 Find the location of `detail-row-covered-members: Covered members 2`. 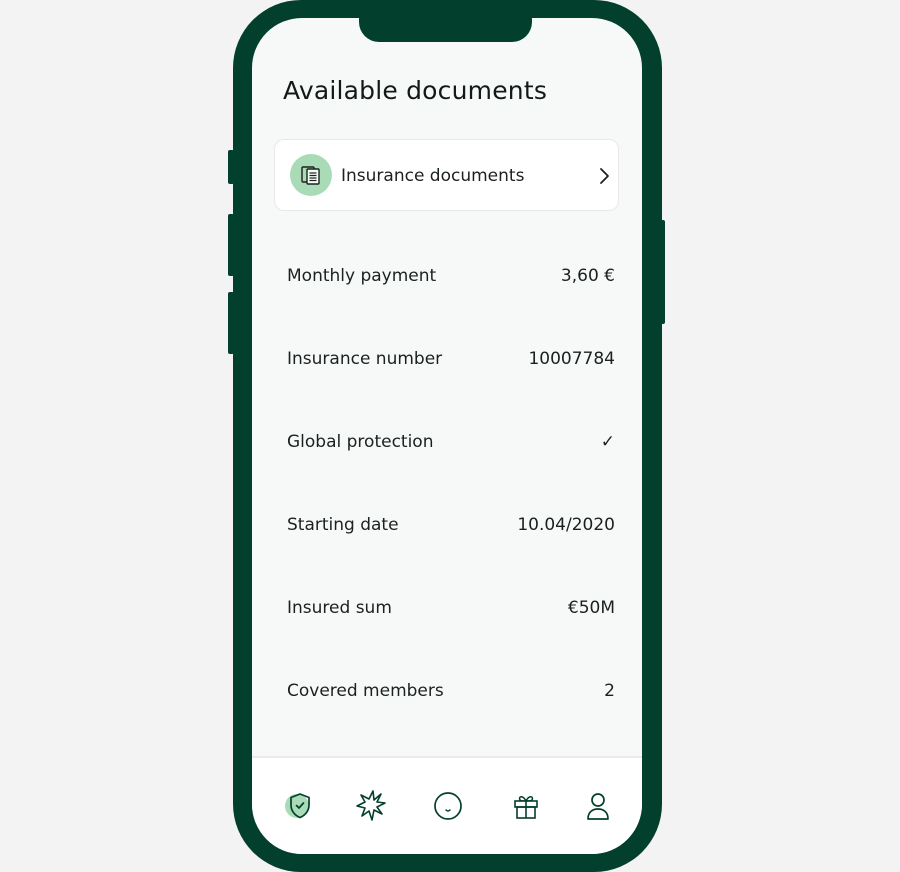

detail-row-covered-members: Covered members 2 is located at coordinates (451, 690).